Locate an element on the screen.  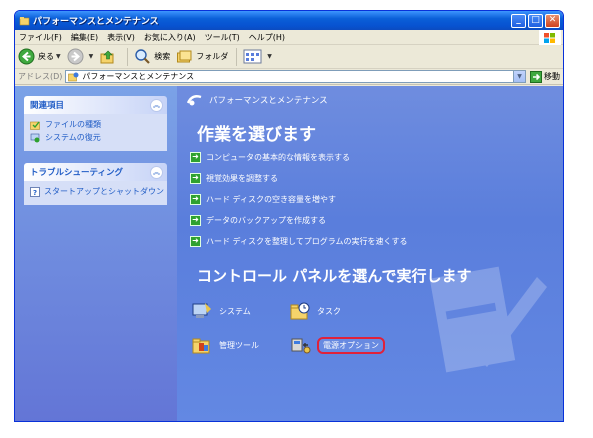
window-title: パフォーマンスとメンテナンス is located at coordinates (96, 22).